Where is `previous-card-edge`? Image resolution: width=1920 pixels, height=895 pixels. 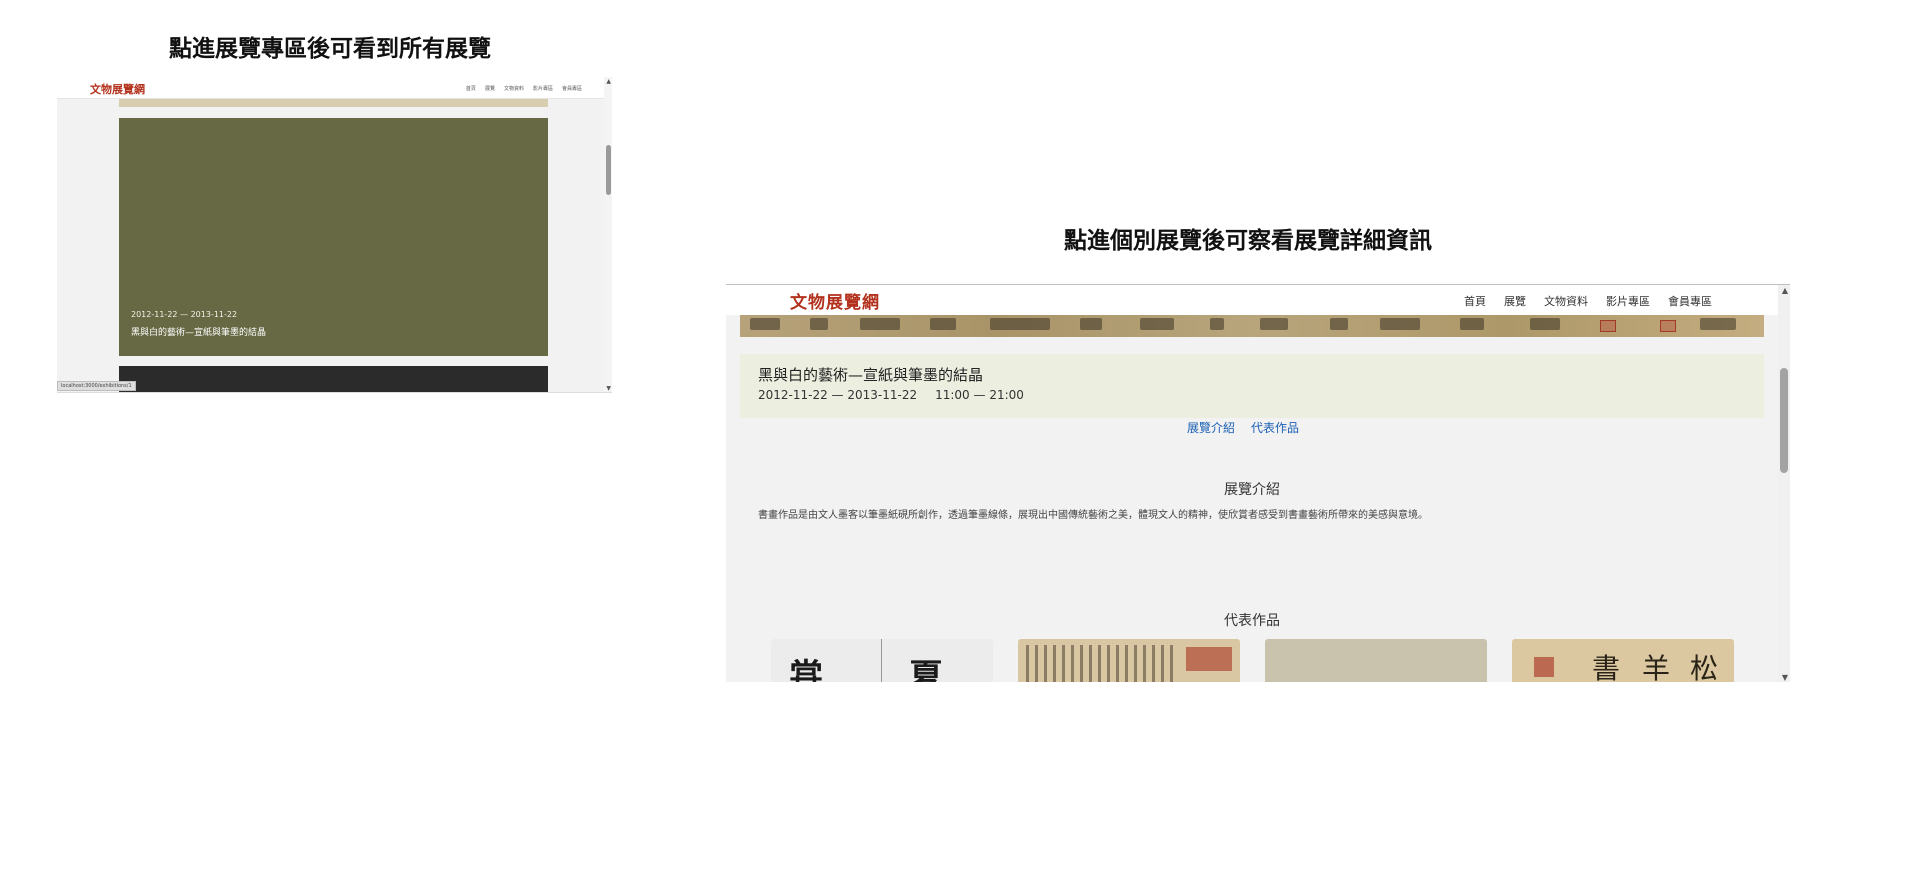 previous-card-edge is located at coordinates (333, 103).